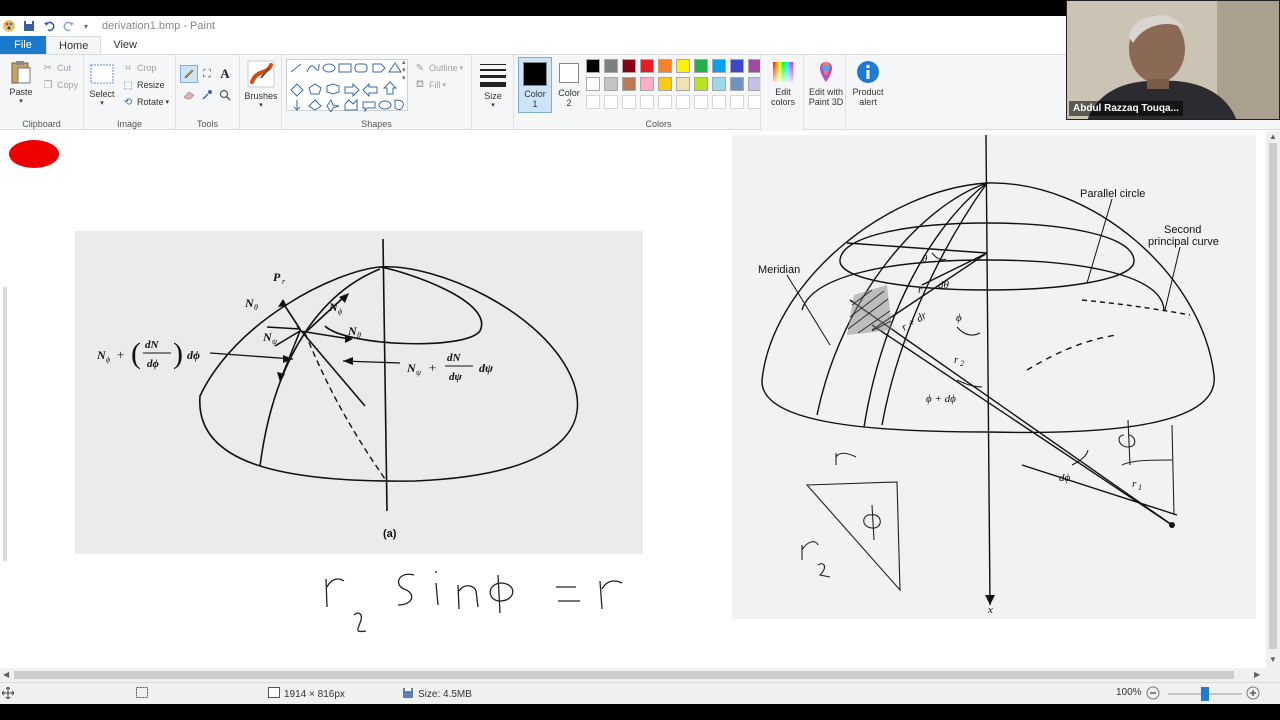  Describe the element at coordinates (783, 83) in the screenshot. I see `edit-colors-button: Edit colors` at that location.